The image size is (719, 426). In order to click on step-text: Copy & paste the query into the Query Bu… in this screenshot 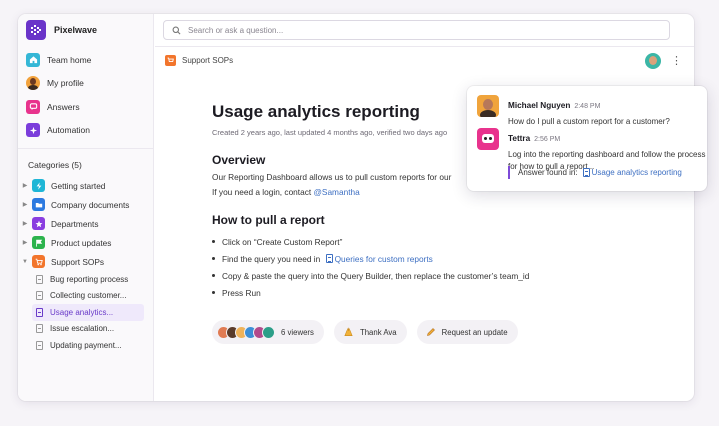, I will do `click(376, 275)`.